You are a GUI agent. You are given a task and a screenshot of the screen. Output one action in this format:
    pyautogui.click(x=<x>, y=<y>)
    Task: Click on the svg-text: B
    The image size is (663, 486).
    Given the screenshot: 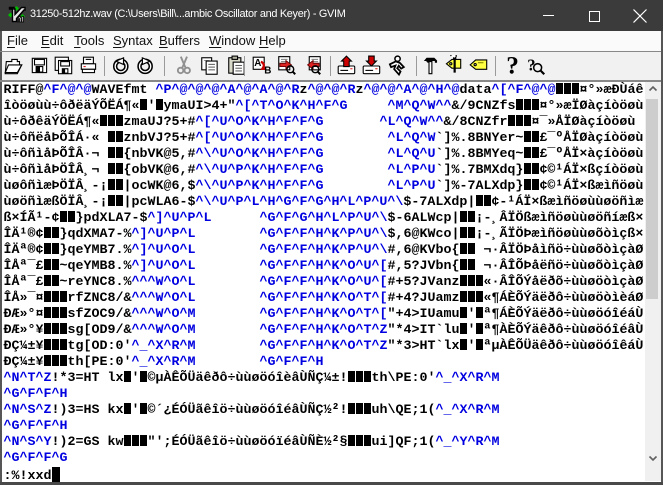 What is the action you would take?
    pyautogui.click(x=267, y=70)
    